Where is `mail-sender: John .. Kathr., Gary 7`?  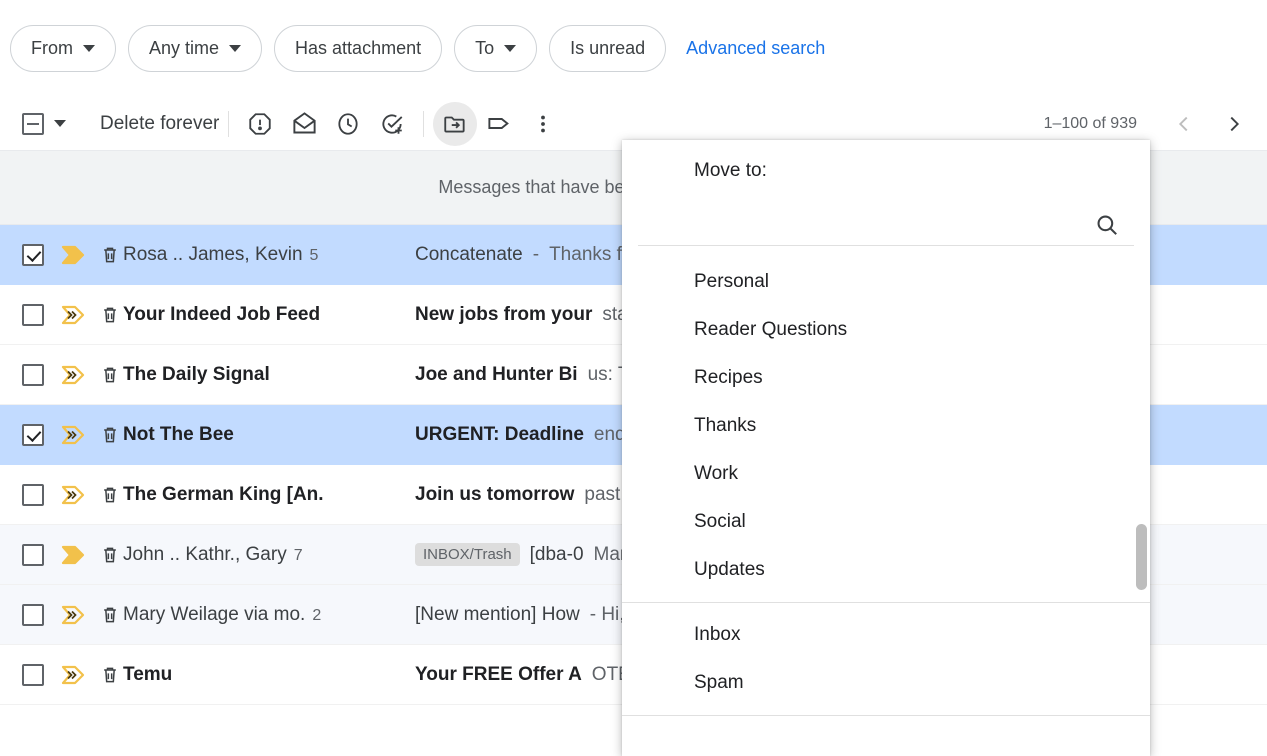 mail-sender: John .. Kathr., Gary 7 is located at coordinates (269, 555).